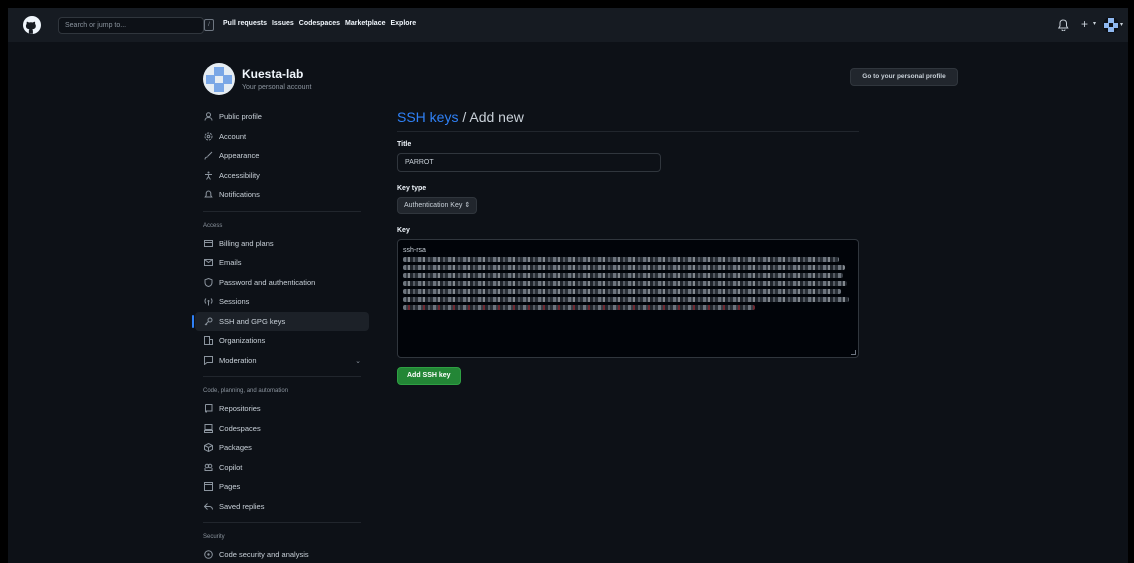 This screenshot has height=563, width=1134. I want to click on sidebar-item-password-authentication: Password and authentication, so click(282, 283).